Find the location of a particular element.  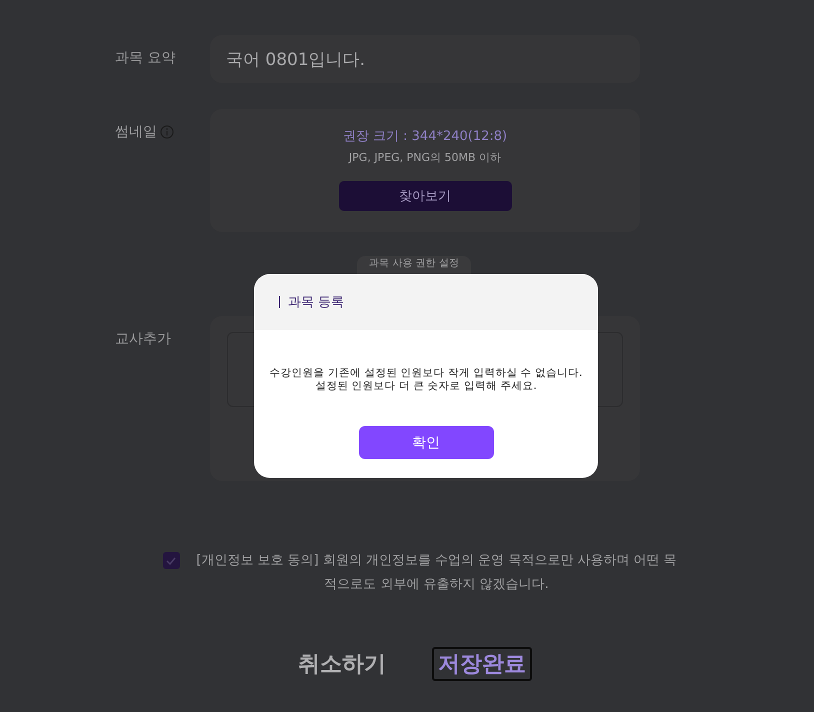

modal-message: 수강인원을 기존에 설정된 인원보다 작게 입력하실 수 없습니다. is located at coordinates (426, 373).